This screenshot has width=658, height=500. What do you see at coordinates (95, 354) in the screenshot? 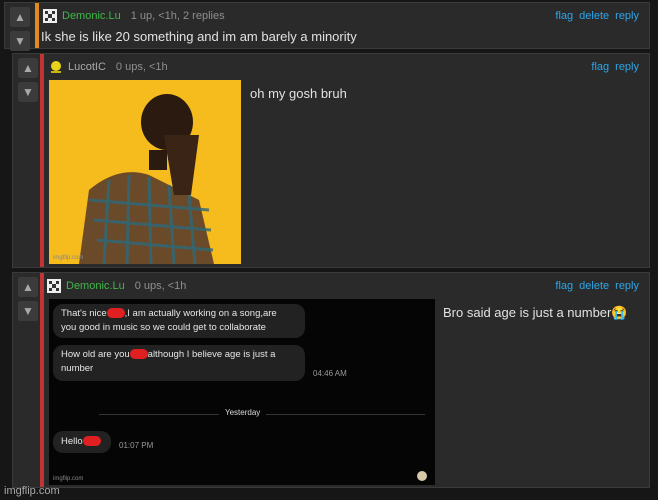
I see `message-text: How old are you` at bounding box center [95, 354].